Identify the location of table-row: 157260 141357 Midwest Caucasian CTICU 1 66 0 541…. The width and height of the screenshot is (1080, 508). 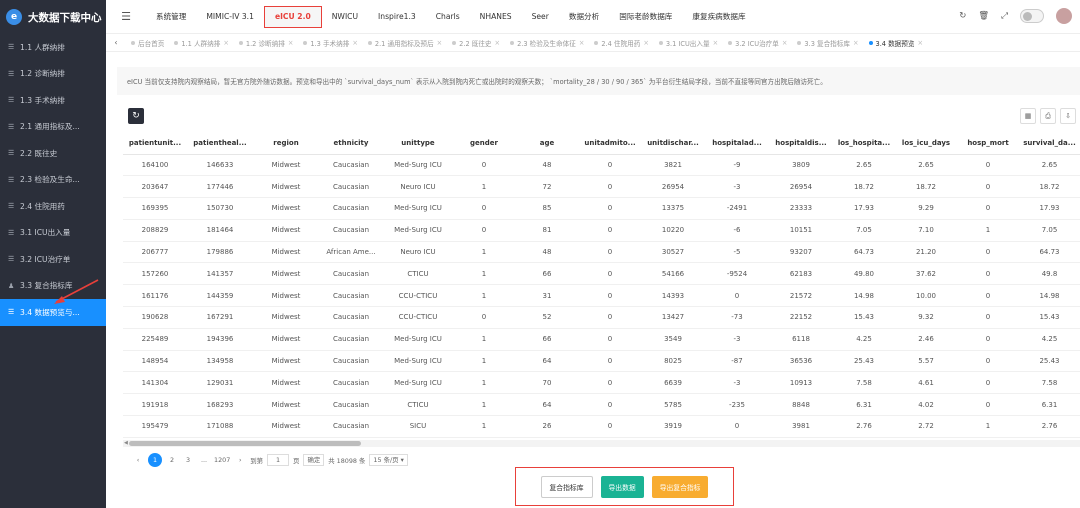
(601, 274).